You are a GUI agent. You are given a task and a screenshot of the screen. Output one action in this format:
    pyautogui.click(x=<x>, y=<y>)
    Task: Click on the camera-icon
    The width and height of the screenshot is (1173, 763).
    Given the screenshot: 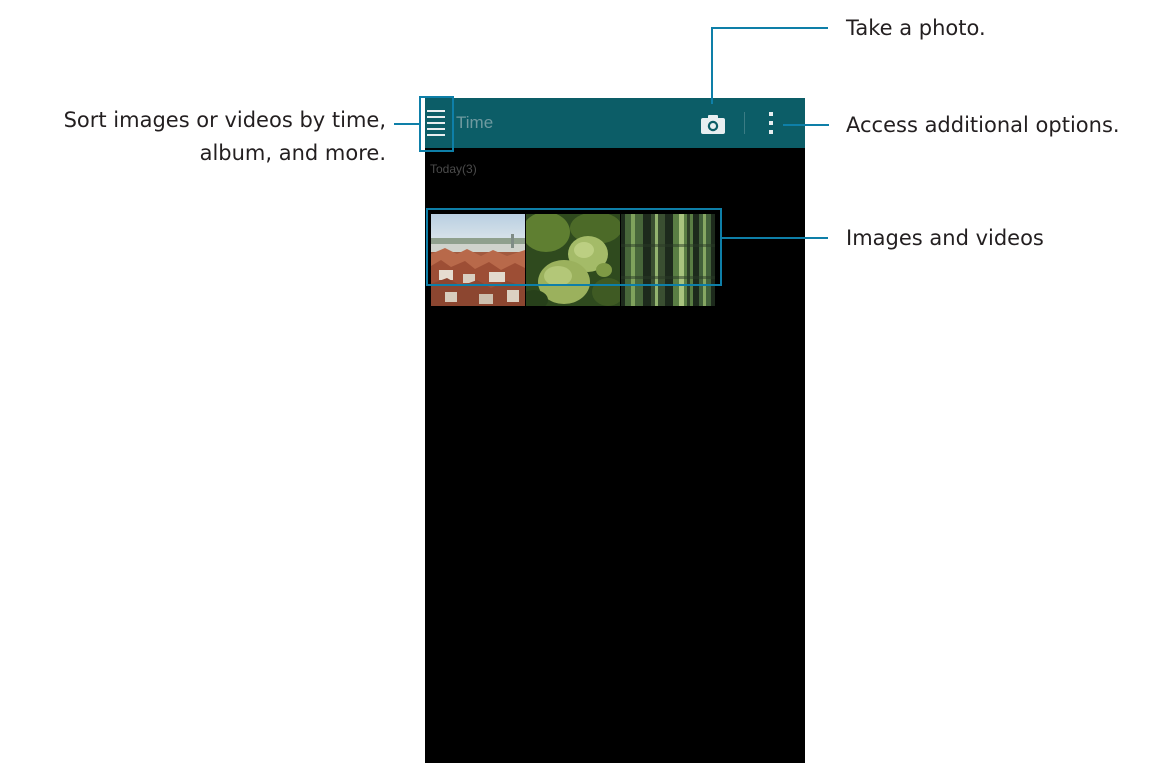 What is the action you would take?
    pyautogui.click(x=713, y=124)
    